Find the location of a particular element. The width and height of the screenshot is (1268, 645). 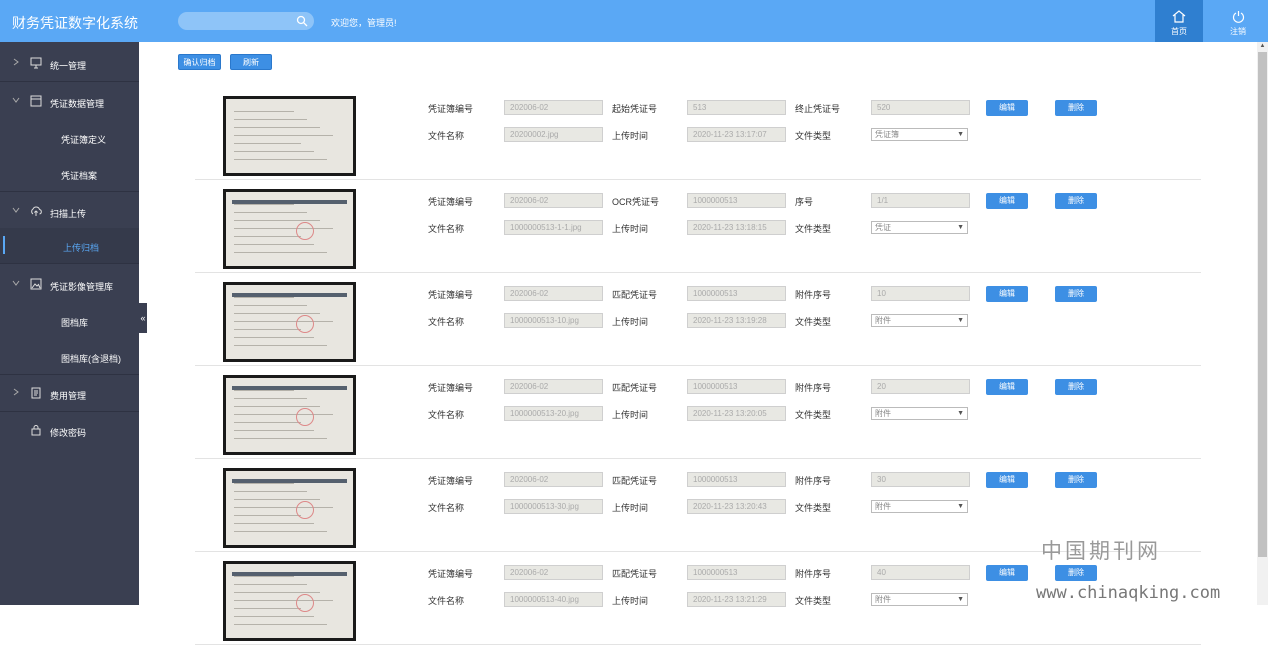

sidebar-item-change-password: 修改密码 is located at coordinates (69, 430).